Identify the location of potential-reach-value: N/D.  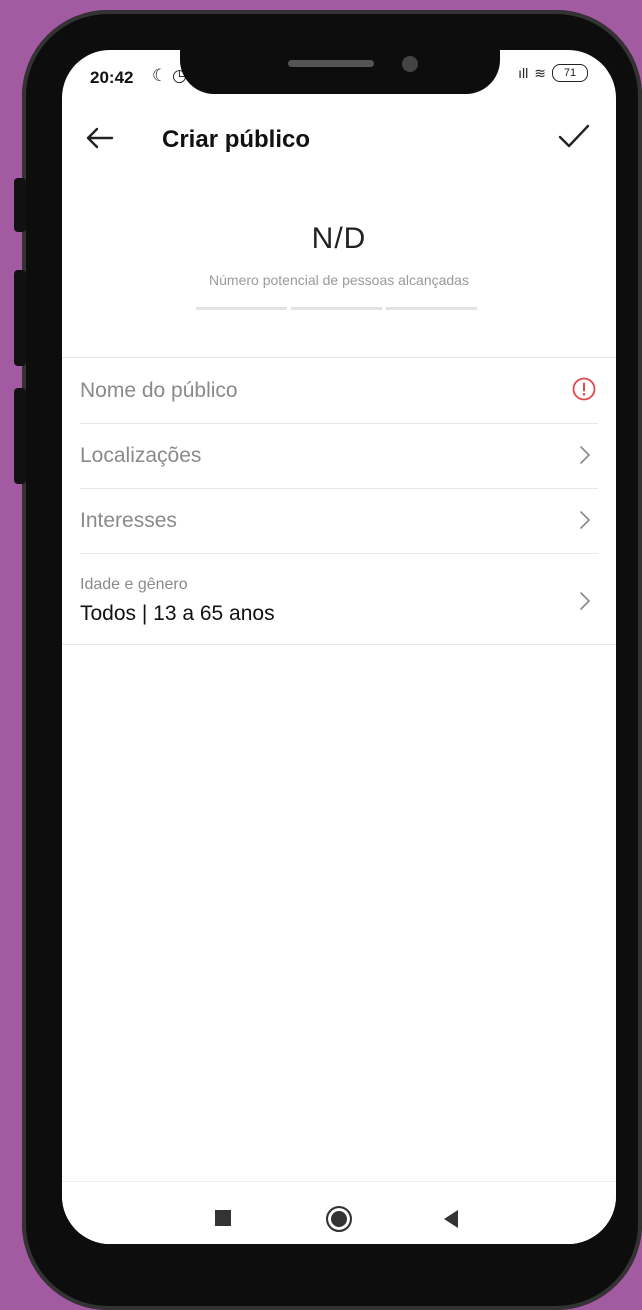
(339, 238).